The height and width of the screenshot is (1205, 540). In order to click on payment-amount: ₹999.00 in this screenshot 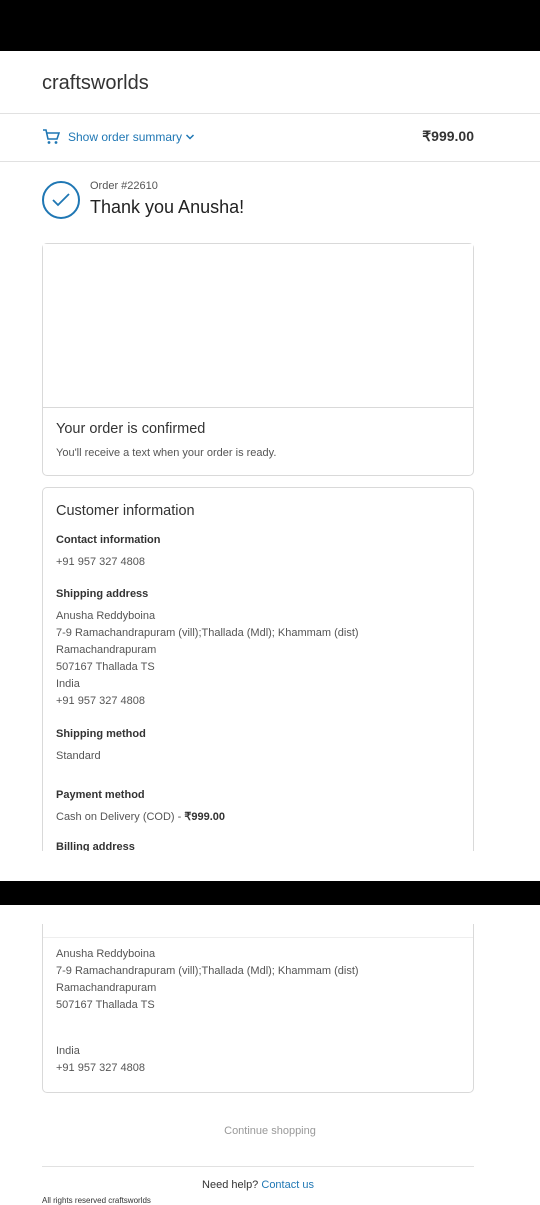, I will do `click(205, 817)`.